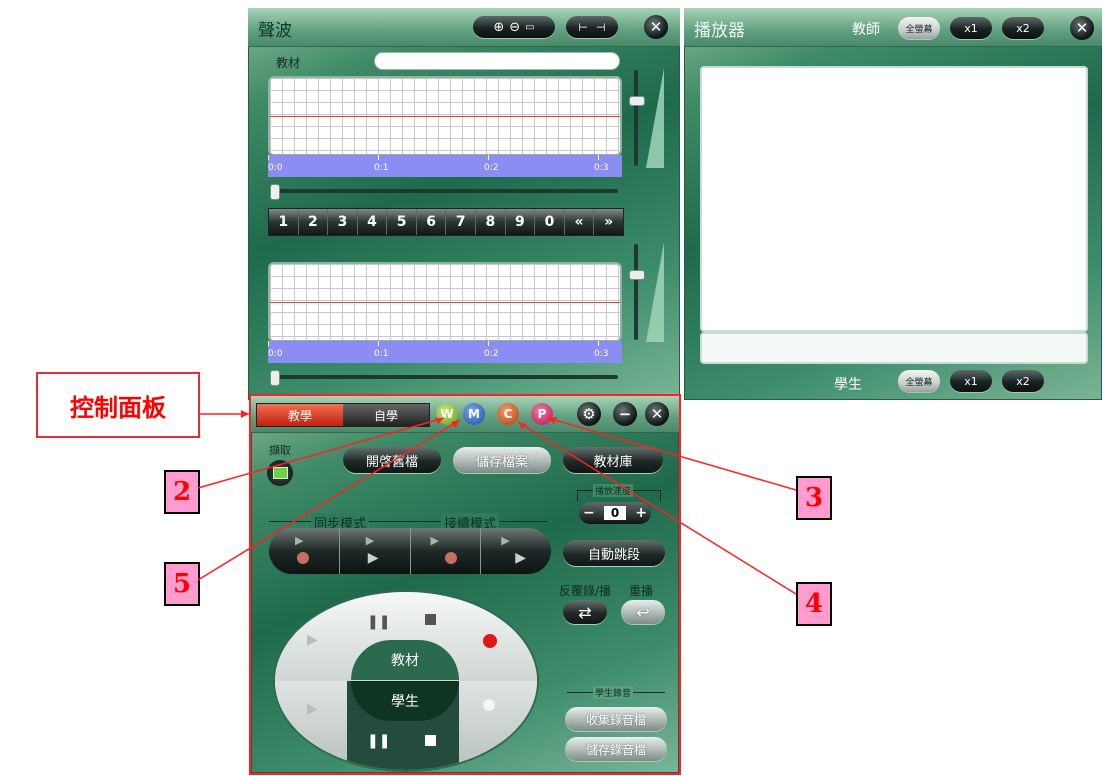  Describe the element at coordinates (392, 460) in the screenshot. I see `open-file-button: 開啓舊檔` at that location.